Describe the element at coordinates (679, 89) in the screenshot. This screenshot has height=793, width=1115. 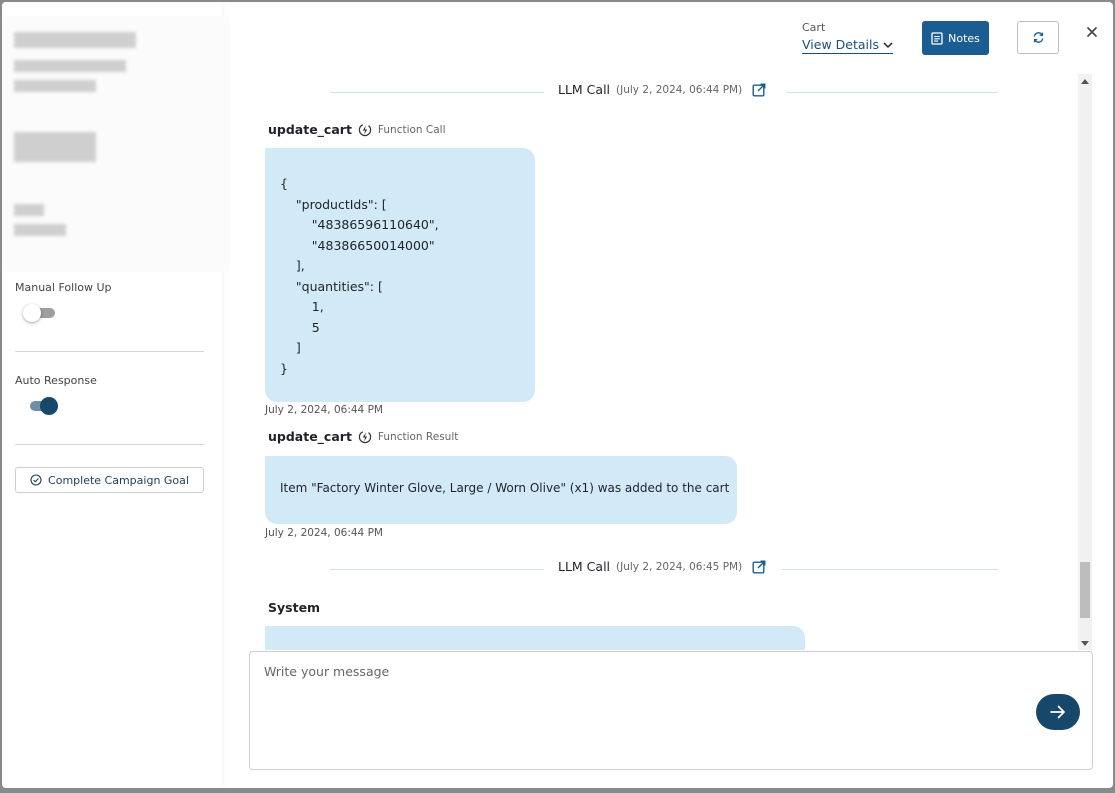
I see `llm-call-time: (July 2, 2024, 06:44 PM)` at that location.